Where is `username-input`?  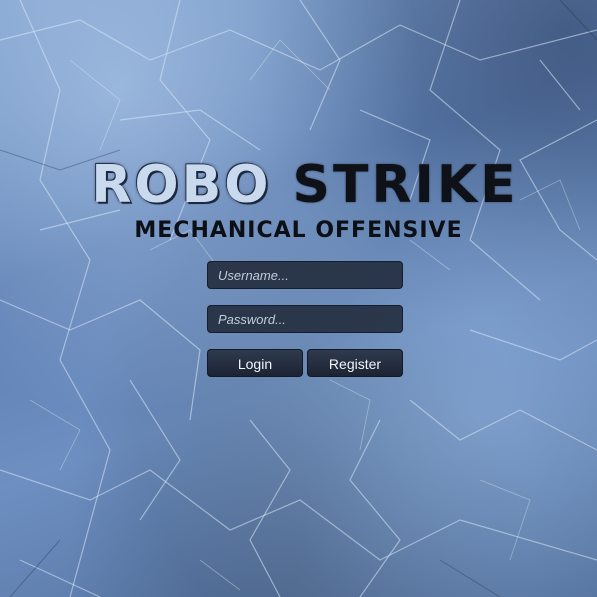
username-input is located at coordinates (305, 275).